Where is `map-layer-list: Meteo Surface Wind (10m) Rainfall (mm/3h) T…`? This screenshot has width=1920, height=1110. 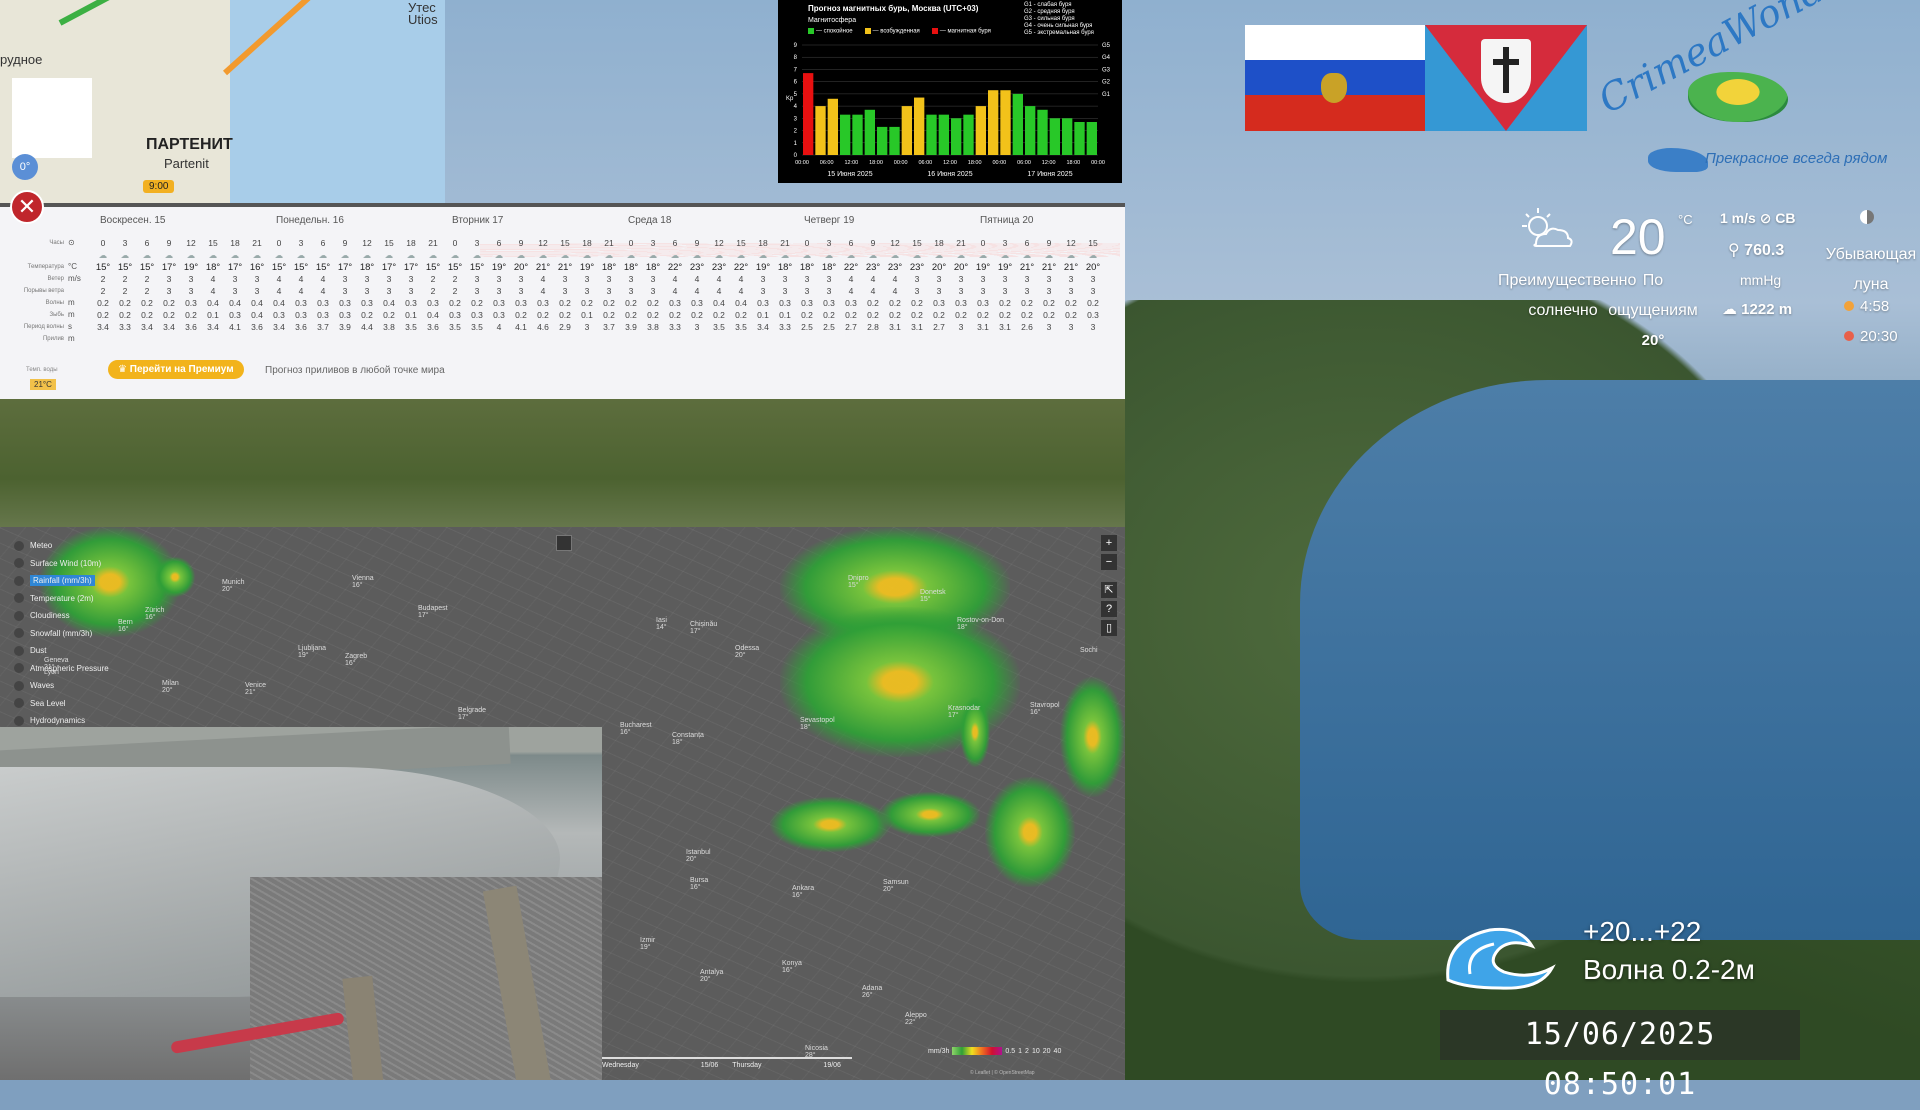
map-layer-list: Meteo Surface Wind (10m) Rainfall (mm/3h) T… is located at coordinates (69, 633).